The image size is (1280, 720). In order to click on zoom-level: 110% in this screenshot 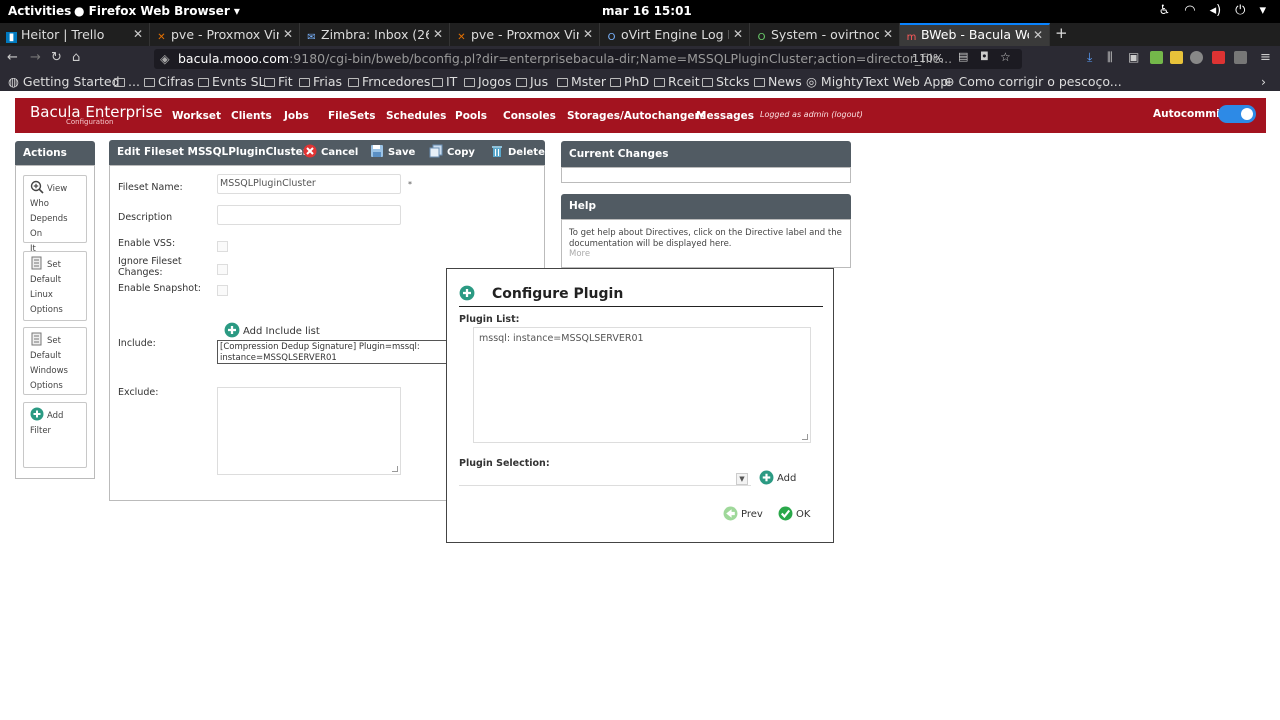, I will do `click(927, 58)`.